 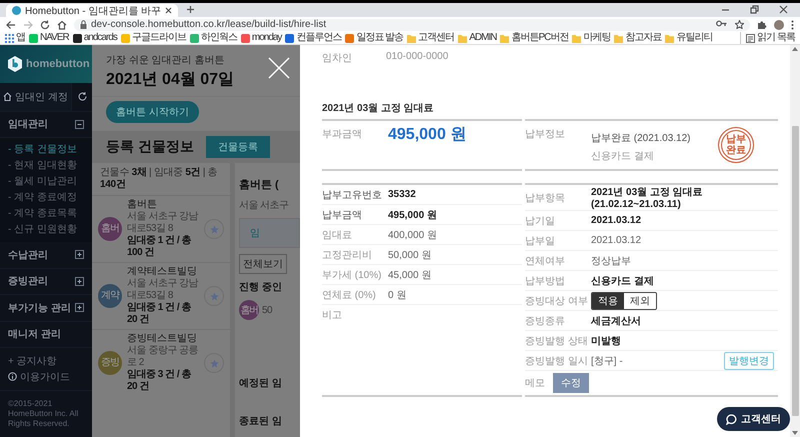 I want to click on field-value: 50,000 원, so click(x=410, y=255).